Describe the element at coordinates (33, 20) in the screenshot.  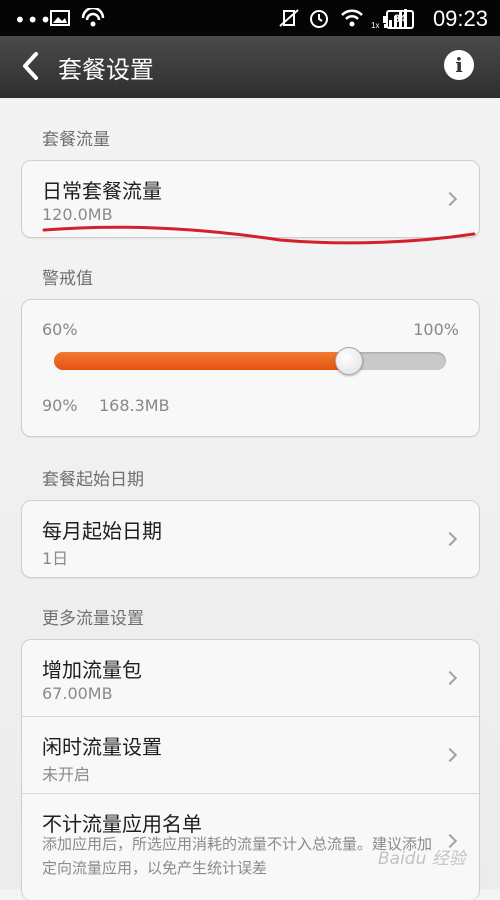
I see `more-dots-icon: •••` at that location.